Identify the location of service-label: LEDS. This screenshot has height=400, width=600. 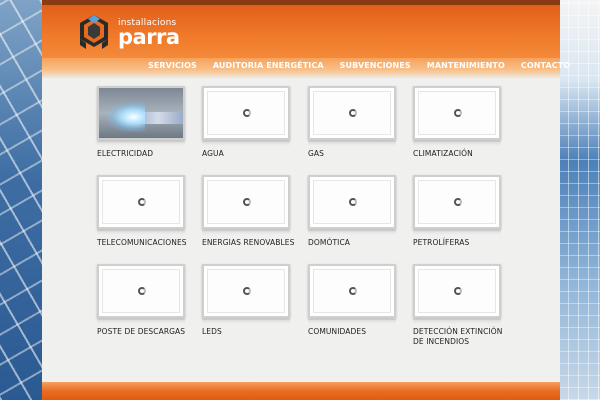
(257, 332).